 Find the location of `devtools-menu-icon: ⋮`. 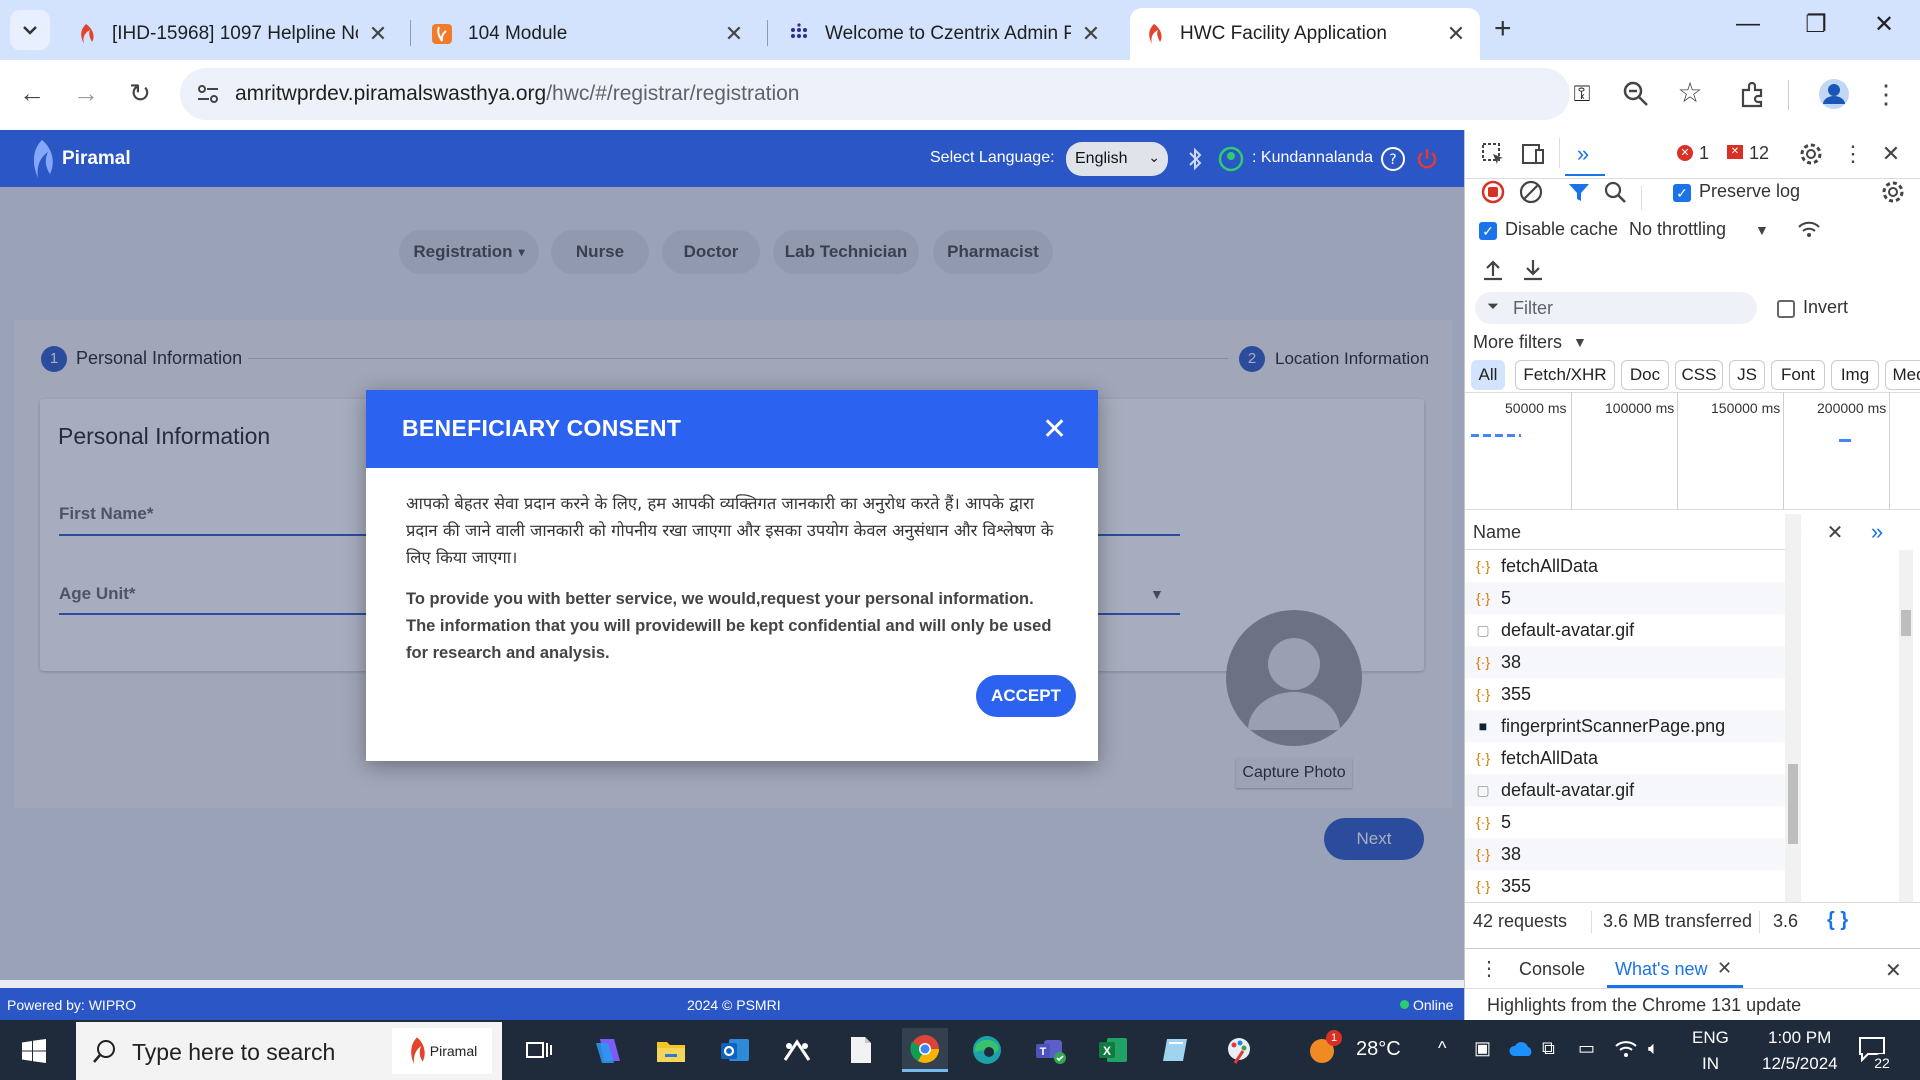

devtools-menu-icon: ⋮ is located at coordinates (1853, 154).